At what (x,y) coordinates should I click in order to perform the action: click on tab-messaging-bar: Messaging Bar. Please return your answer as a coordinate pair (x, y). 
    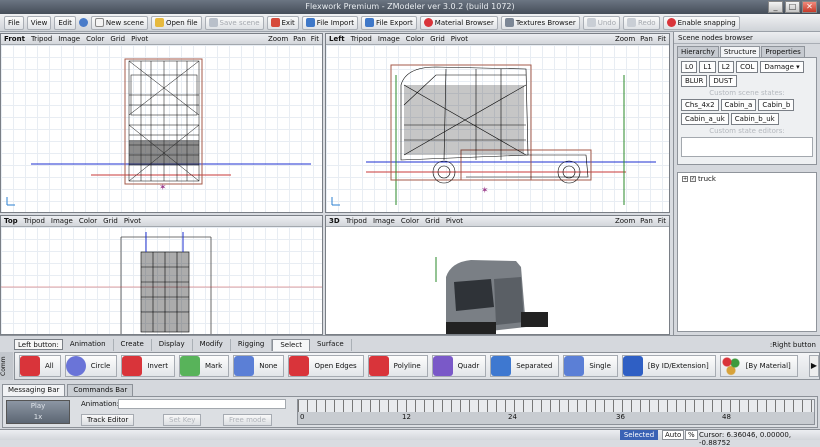
    Looking at the image, I should click on (34, 390).